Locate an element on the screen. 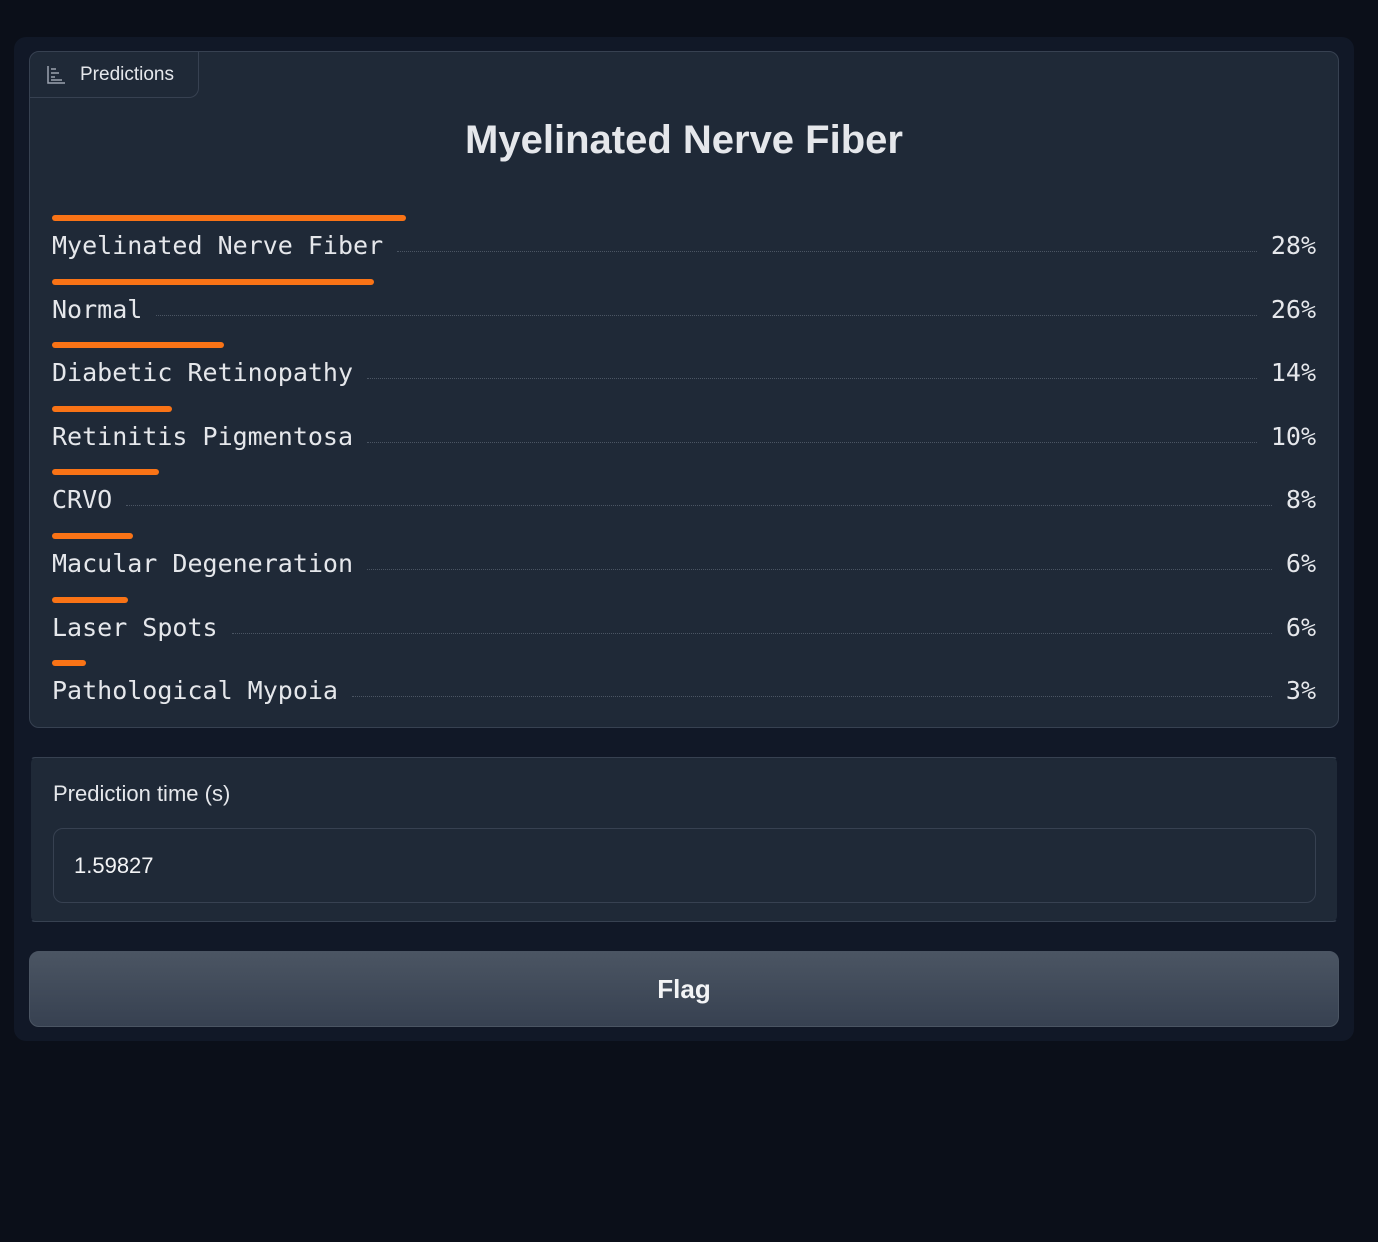 The width and height of the screenshot is (1378, 1242). prediction-text: Myelinated Nerve Fiber 28% is located at coordinates (684, 245).